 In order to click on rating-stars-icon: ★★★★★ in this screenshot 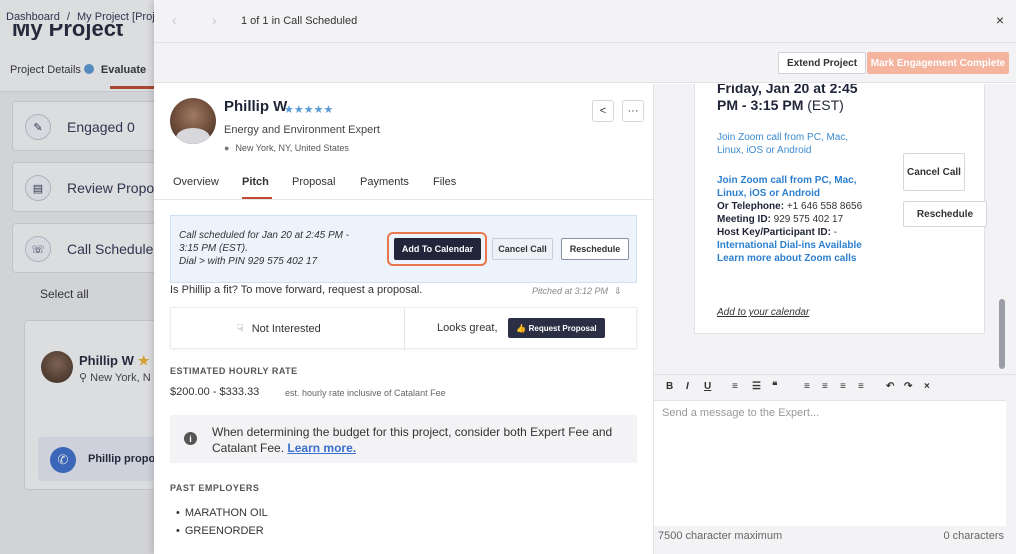, I will do `click(309, 110)`.